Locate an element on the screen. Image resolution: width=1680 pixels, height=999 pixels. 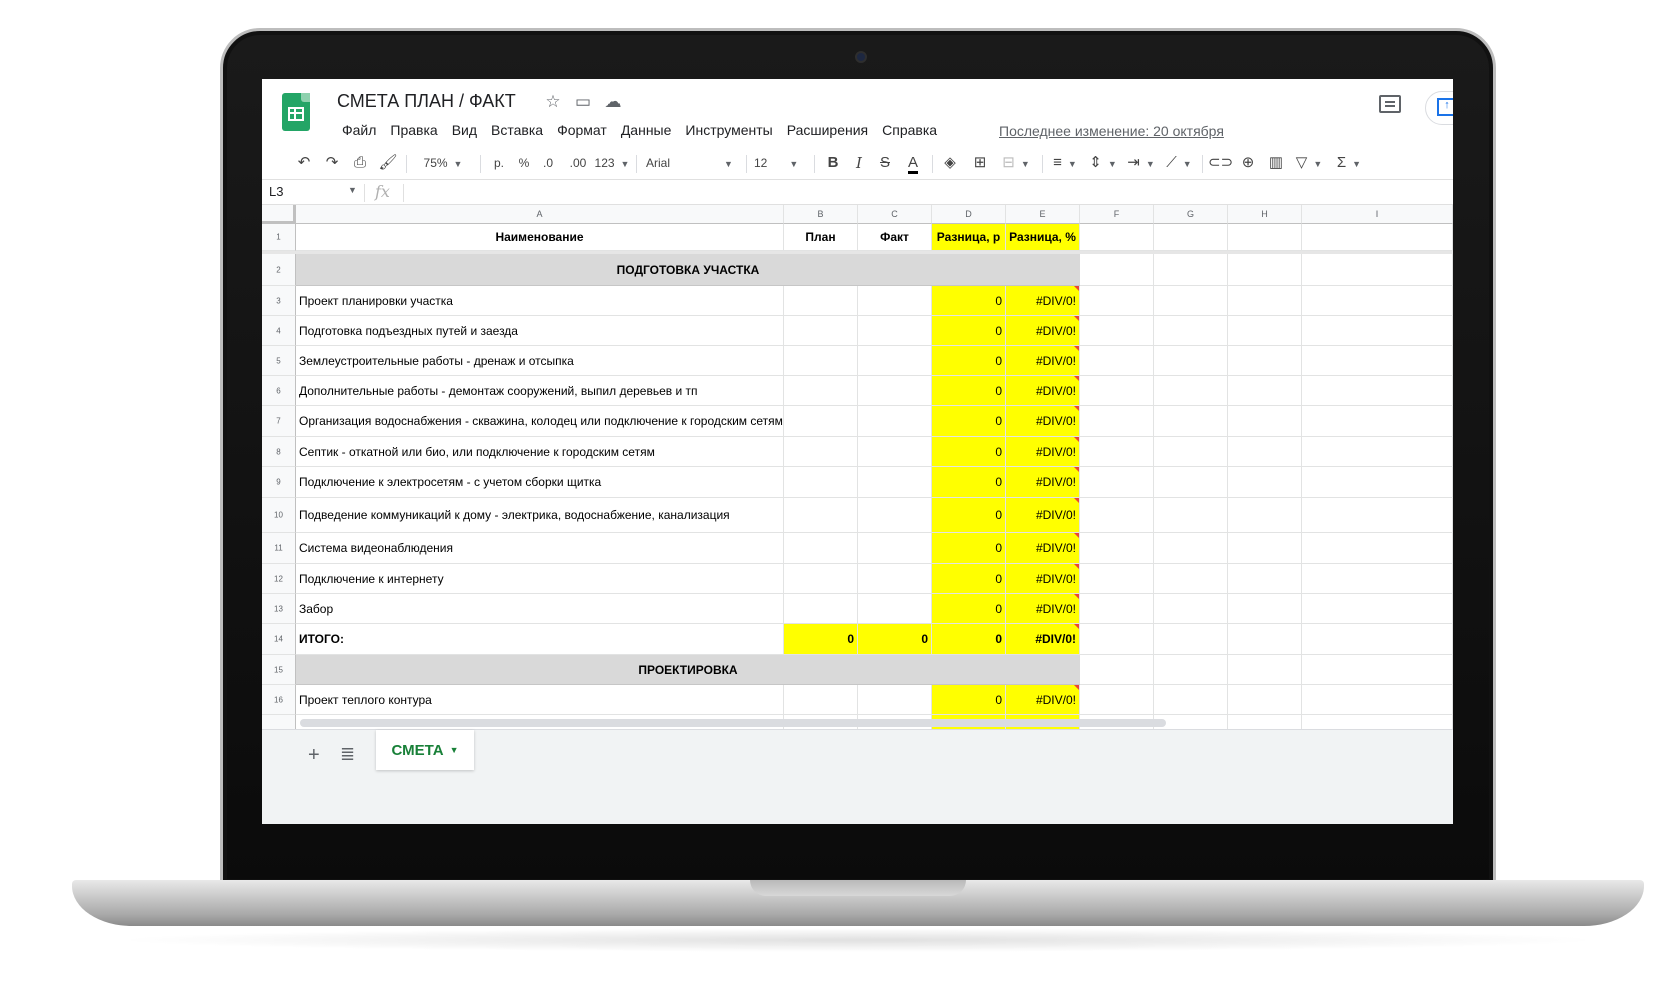
row-header: 1 is located at coordinates (279, 237).